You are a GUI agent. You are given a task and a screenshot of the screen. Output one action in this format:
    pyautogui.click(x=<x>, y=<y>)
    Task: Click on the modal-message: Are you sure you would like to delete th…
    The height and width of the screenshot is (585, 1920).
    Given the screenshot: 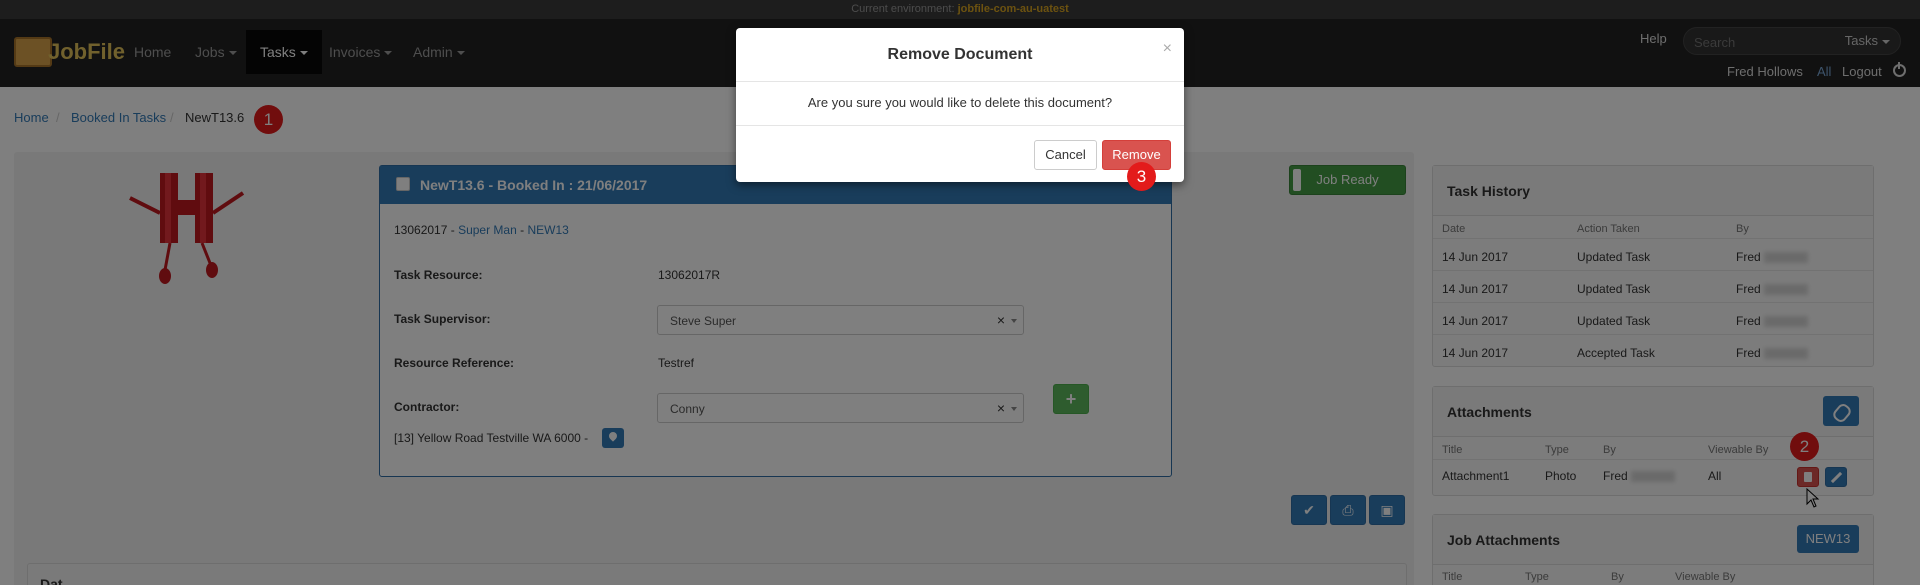 What is the action you would take?
    pyautogui.click(x=960, y=102)
    